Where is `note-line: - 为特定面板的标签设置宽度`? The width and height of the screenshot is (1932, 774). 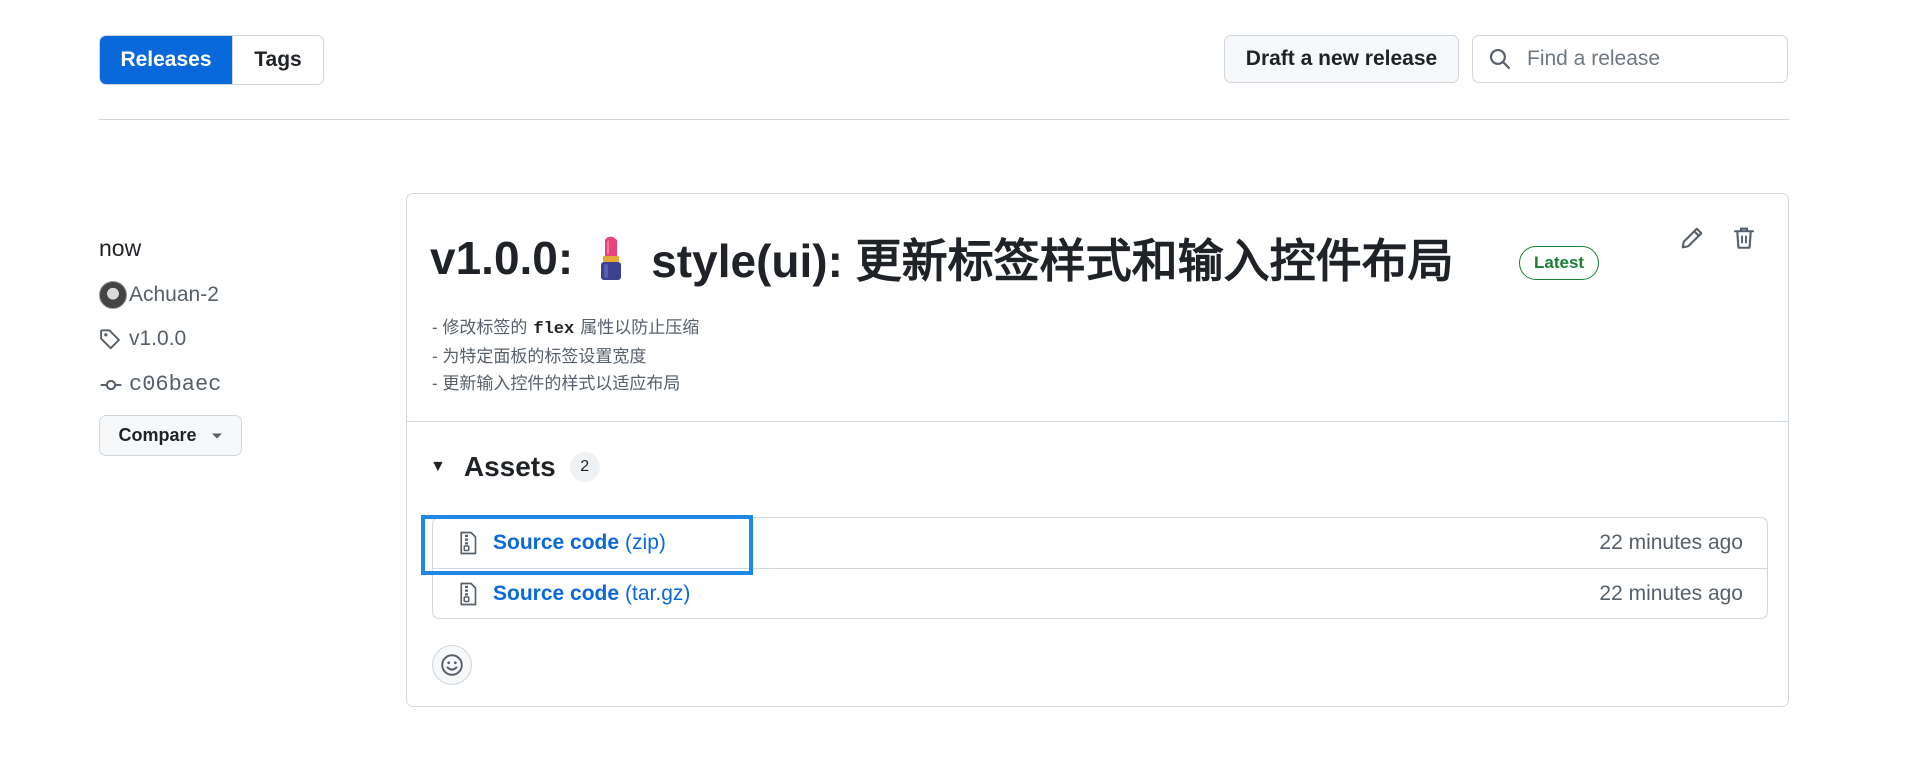 note-line: - 为特定面板的标签设置宽度 is located at coordinates (565, 356).